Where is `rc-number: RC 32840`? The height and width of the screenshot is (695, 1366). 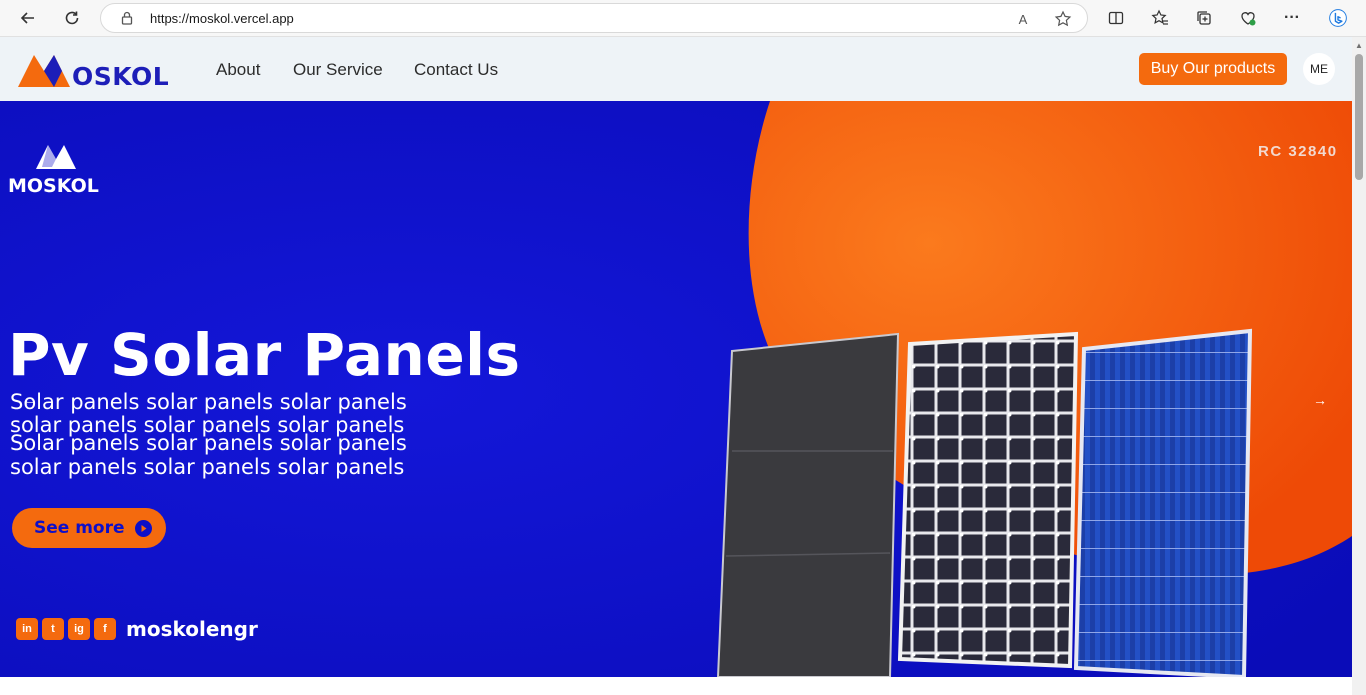
rc-number: RC 32840 is located at coordinates (1298, 151).